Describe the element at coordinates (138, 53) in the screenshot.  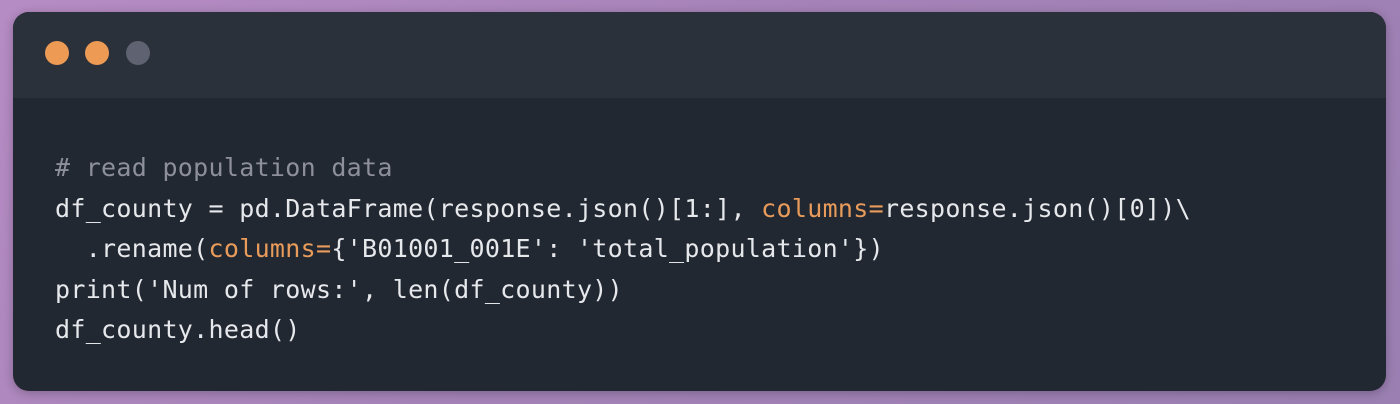
I see `maximize-dot-icon` at that location.